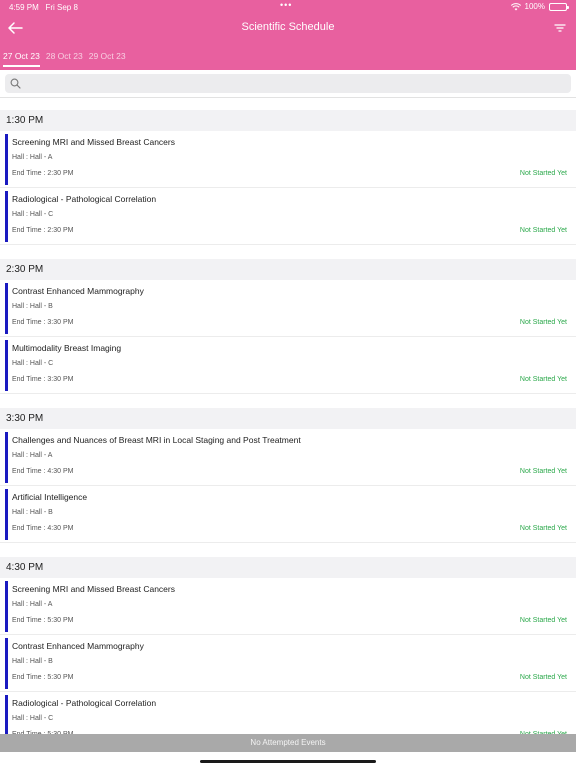 This screenshot has height=768, width=576. What do you see at coordinates (288, 27) in the screenshot?
I see `page-title: Scientific Schedule` at bounding box center [288, 27].